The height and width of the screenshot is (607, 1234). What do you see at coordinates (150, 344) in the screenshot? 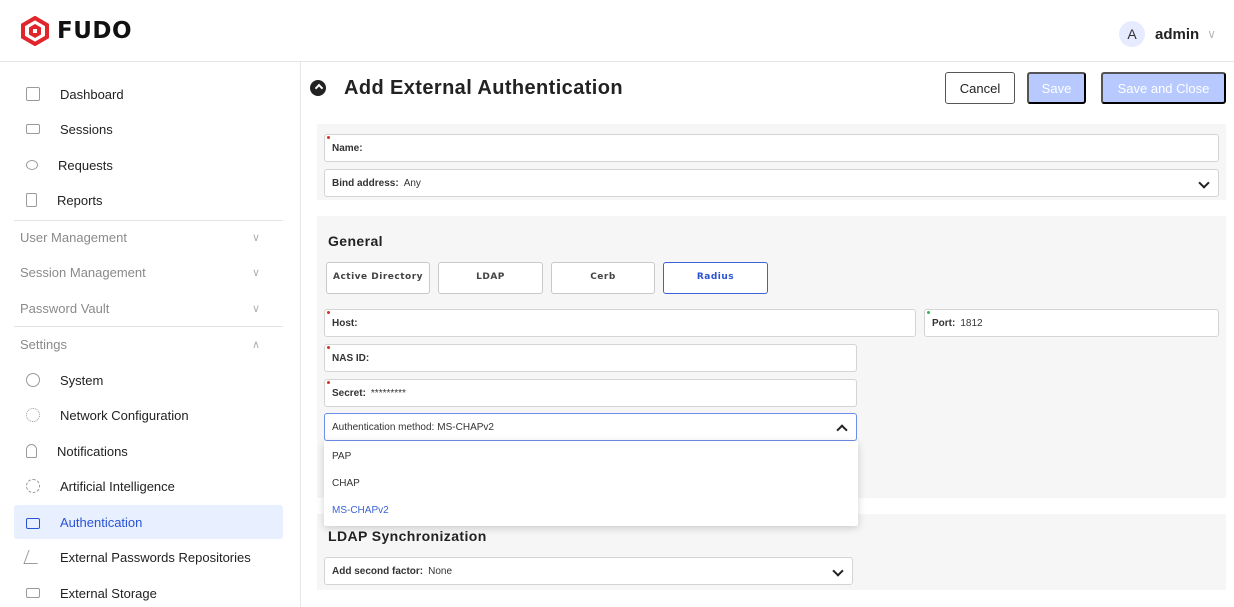
I see `sidebar-section-settings: Settings ∧` at bounding box center [150, 344].